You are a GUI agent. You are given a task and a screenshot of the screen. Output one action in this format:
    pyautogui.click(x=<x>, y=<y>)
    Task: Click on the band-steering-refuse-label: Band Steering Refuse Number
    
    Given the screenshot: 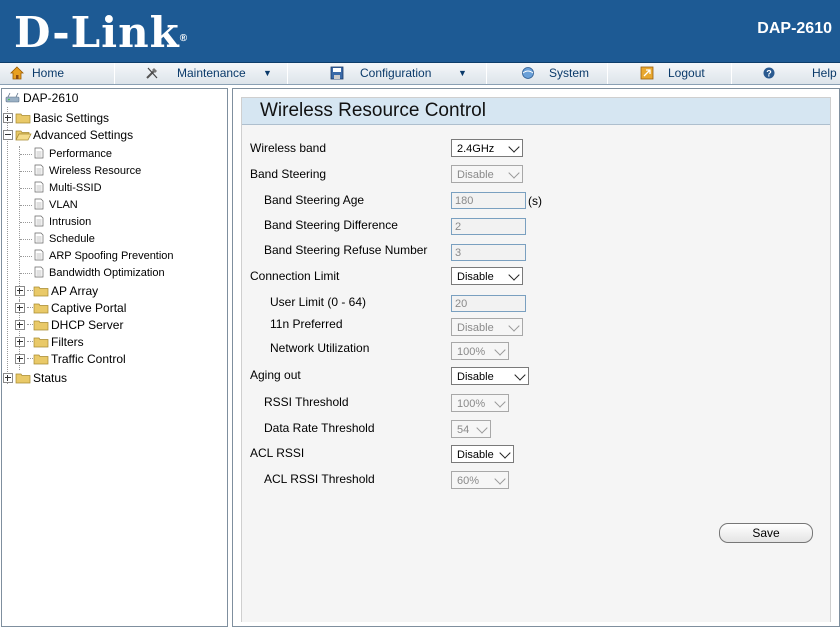 What is the action you would take?
    pyautogui.click(x=346, y=250)
    